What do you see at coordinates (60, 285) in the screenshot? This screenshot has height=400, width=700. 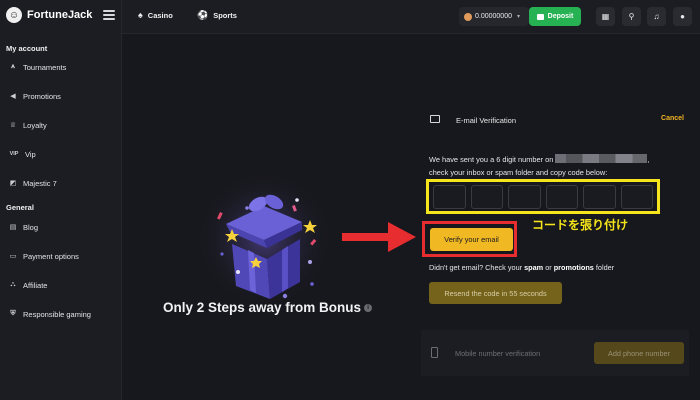 I see `sidebar-item-affiliate: ⛬ Affiliate` at bounding box center [60, 285].